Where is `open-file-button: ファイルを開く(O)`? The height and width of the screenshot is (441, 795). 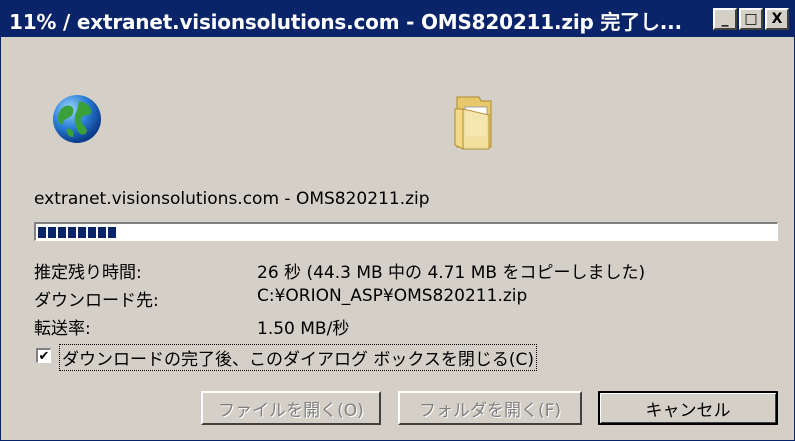
open-file-button: ファイルを開く(O) is located at coordinates (291, 408).